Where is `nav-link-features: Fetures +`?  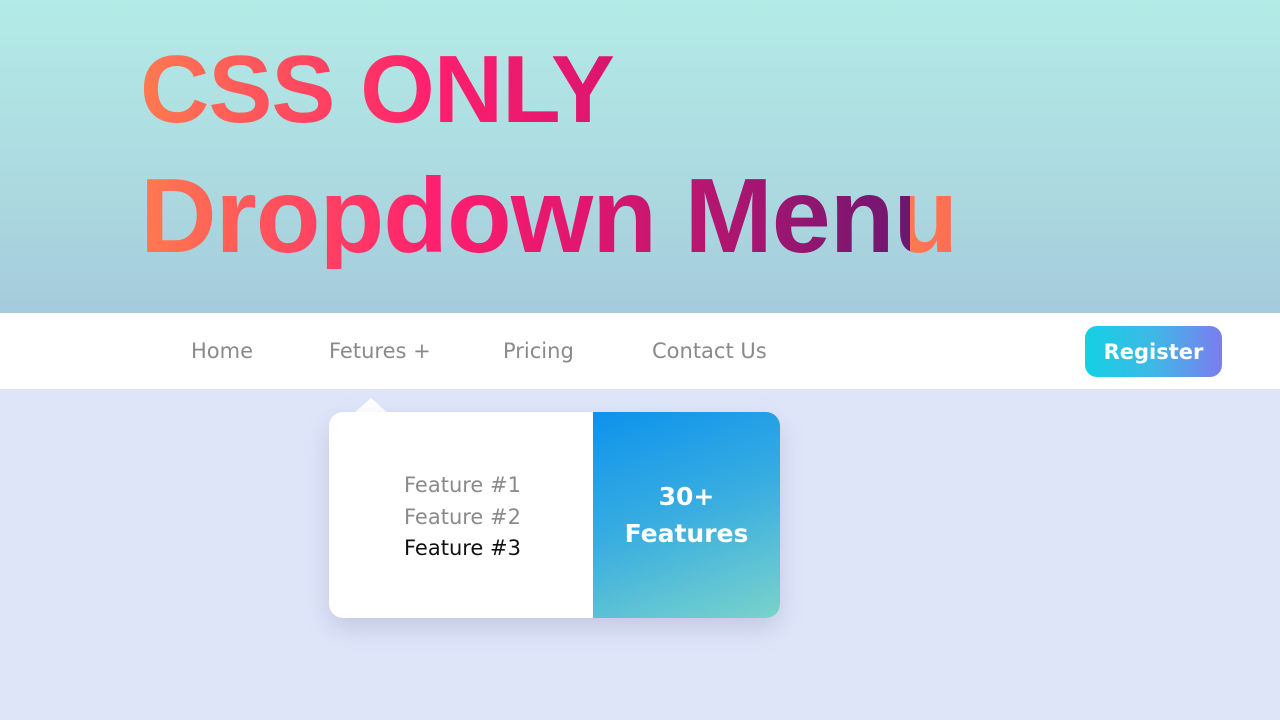 nav-link-features: Fetures + is located at coordinates (380, 351).